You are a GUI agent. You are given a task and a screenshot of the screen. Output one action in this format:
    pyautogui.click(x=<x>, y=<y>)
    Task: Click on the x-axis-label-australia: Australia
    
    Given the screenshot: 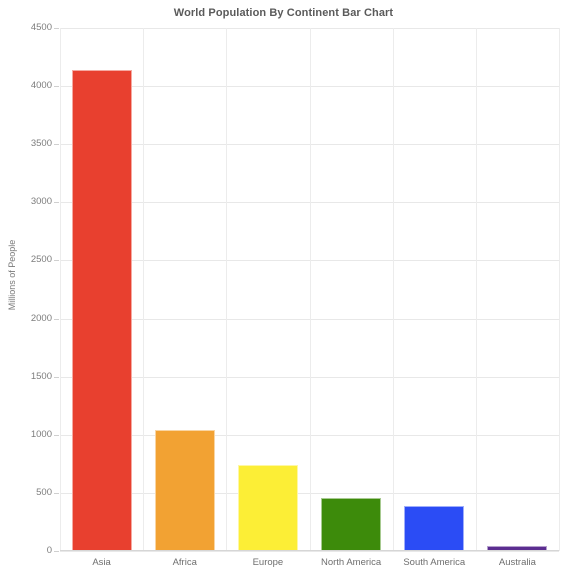 What is the action you would take?
    pyautogui.click(x=517, y=562)
    